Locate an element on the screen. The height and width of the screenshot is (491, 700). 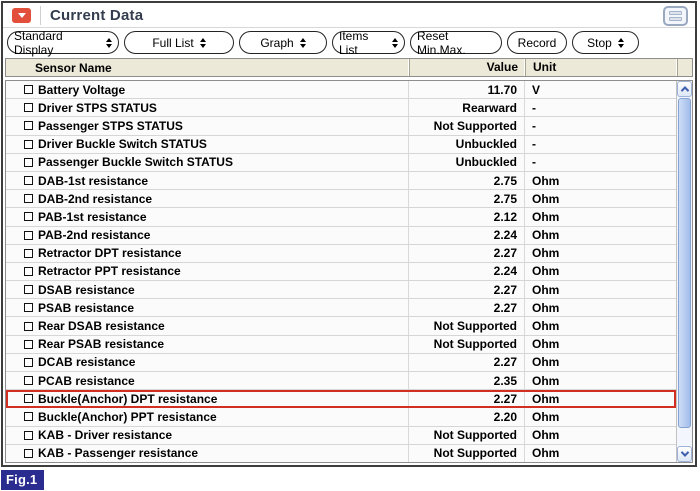
table-row: Battery Voltage 11.70 V is located at coordinates (341, 90).